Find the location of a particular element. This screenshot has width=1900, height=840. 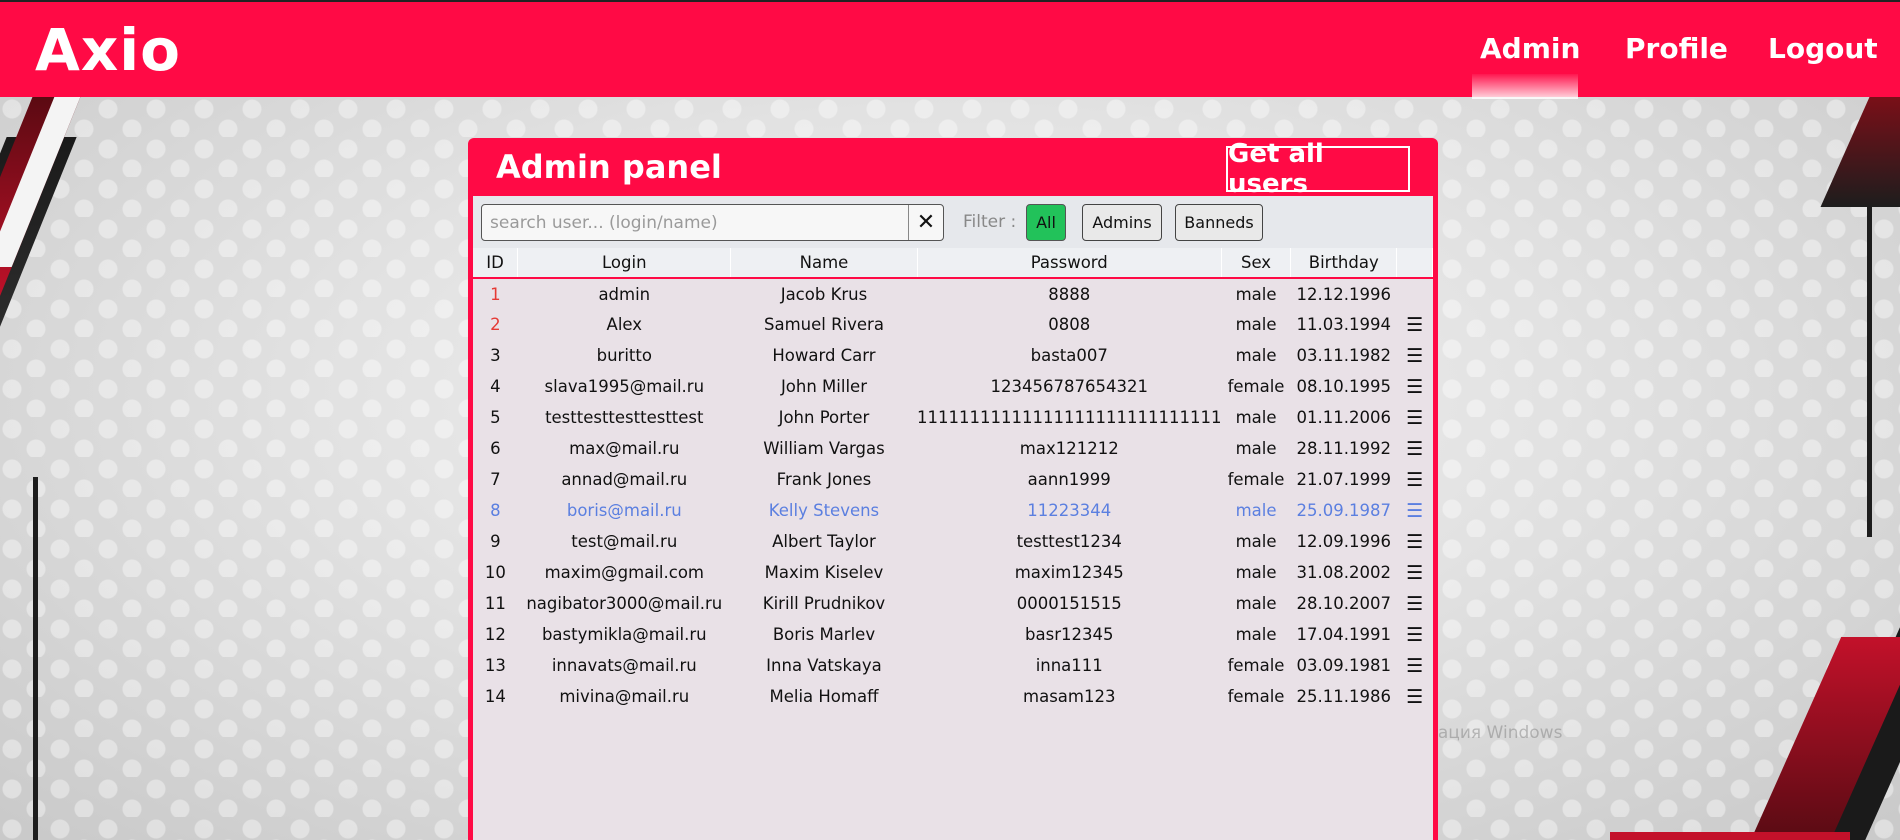

user-name-cell: William Vargas is located at coordinates (824, 448).